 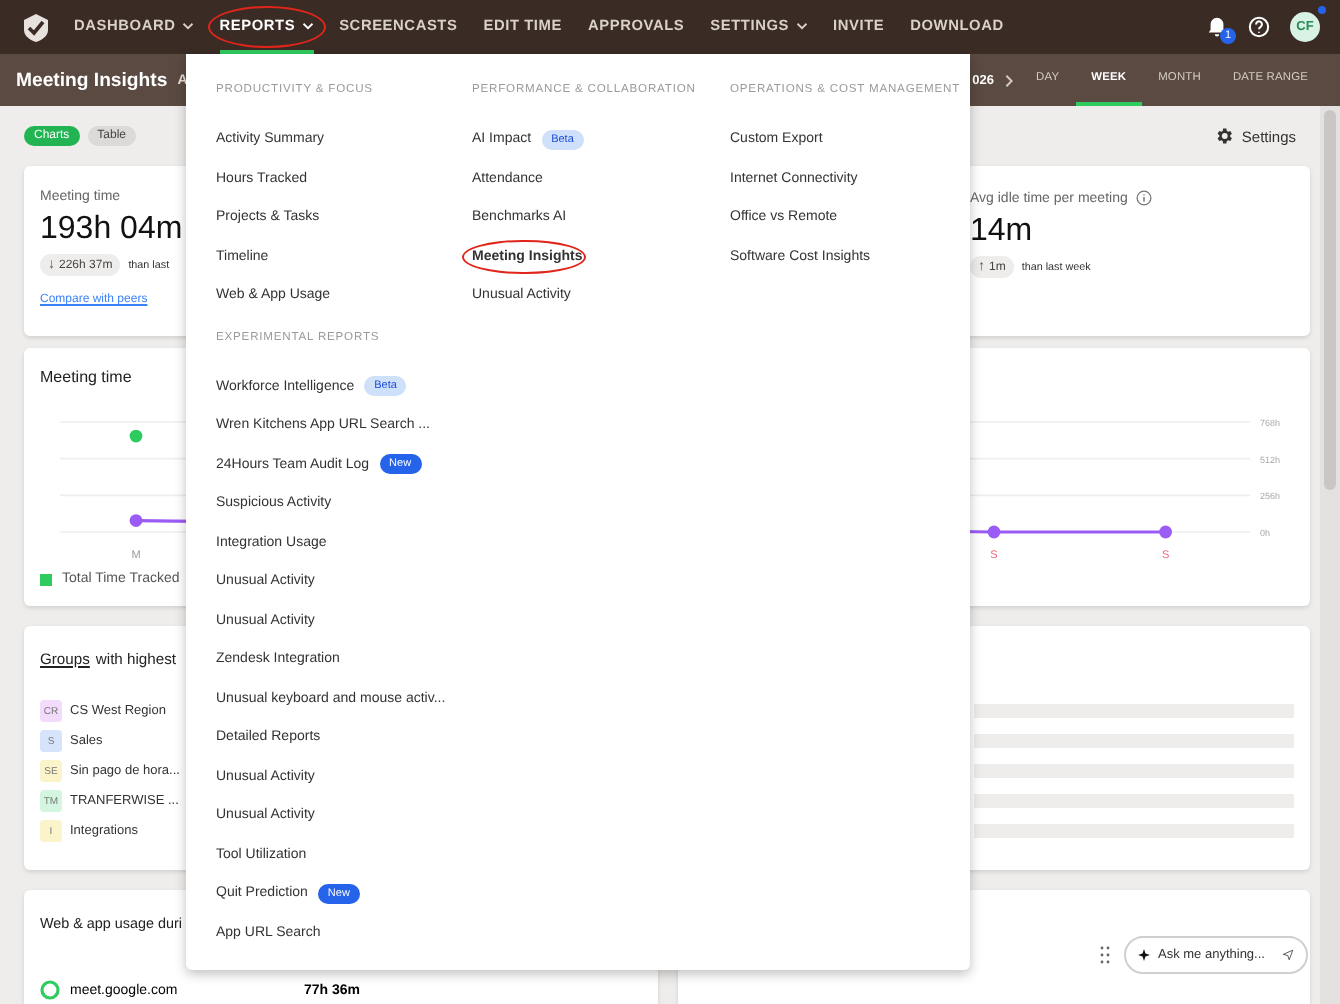 What do you see at coordinates (46, 579) in the screenshot?
I see `legend-swatch` at bounding box center [46, 579].